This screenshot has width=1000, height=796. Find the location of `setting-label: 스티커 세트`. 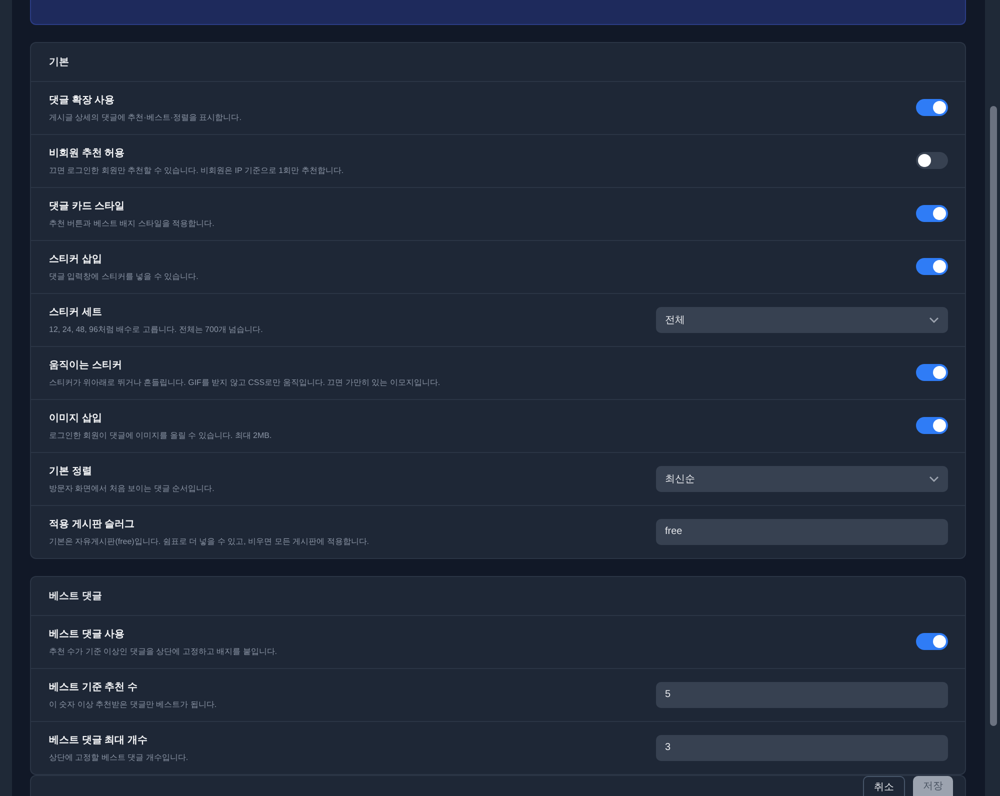

setting-label: 스티커 세트 is located at coordinates (76, 312).